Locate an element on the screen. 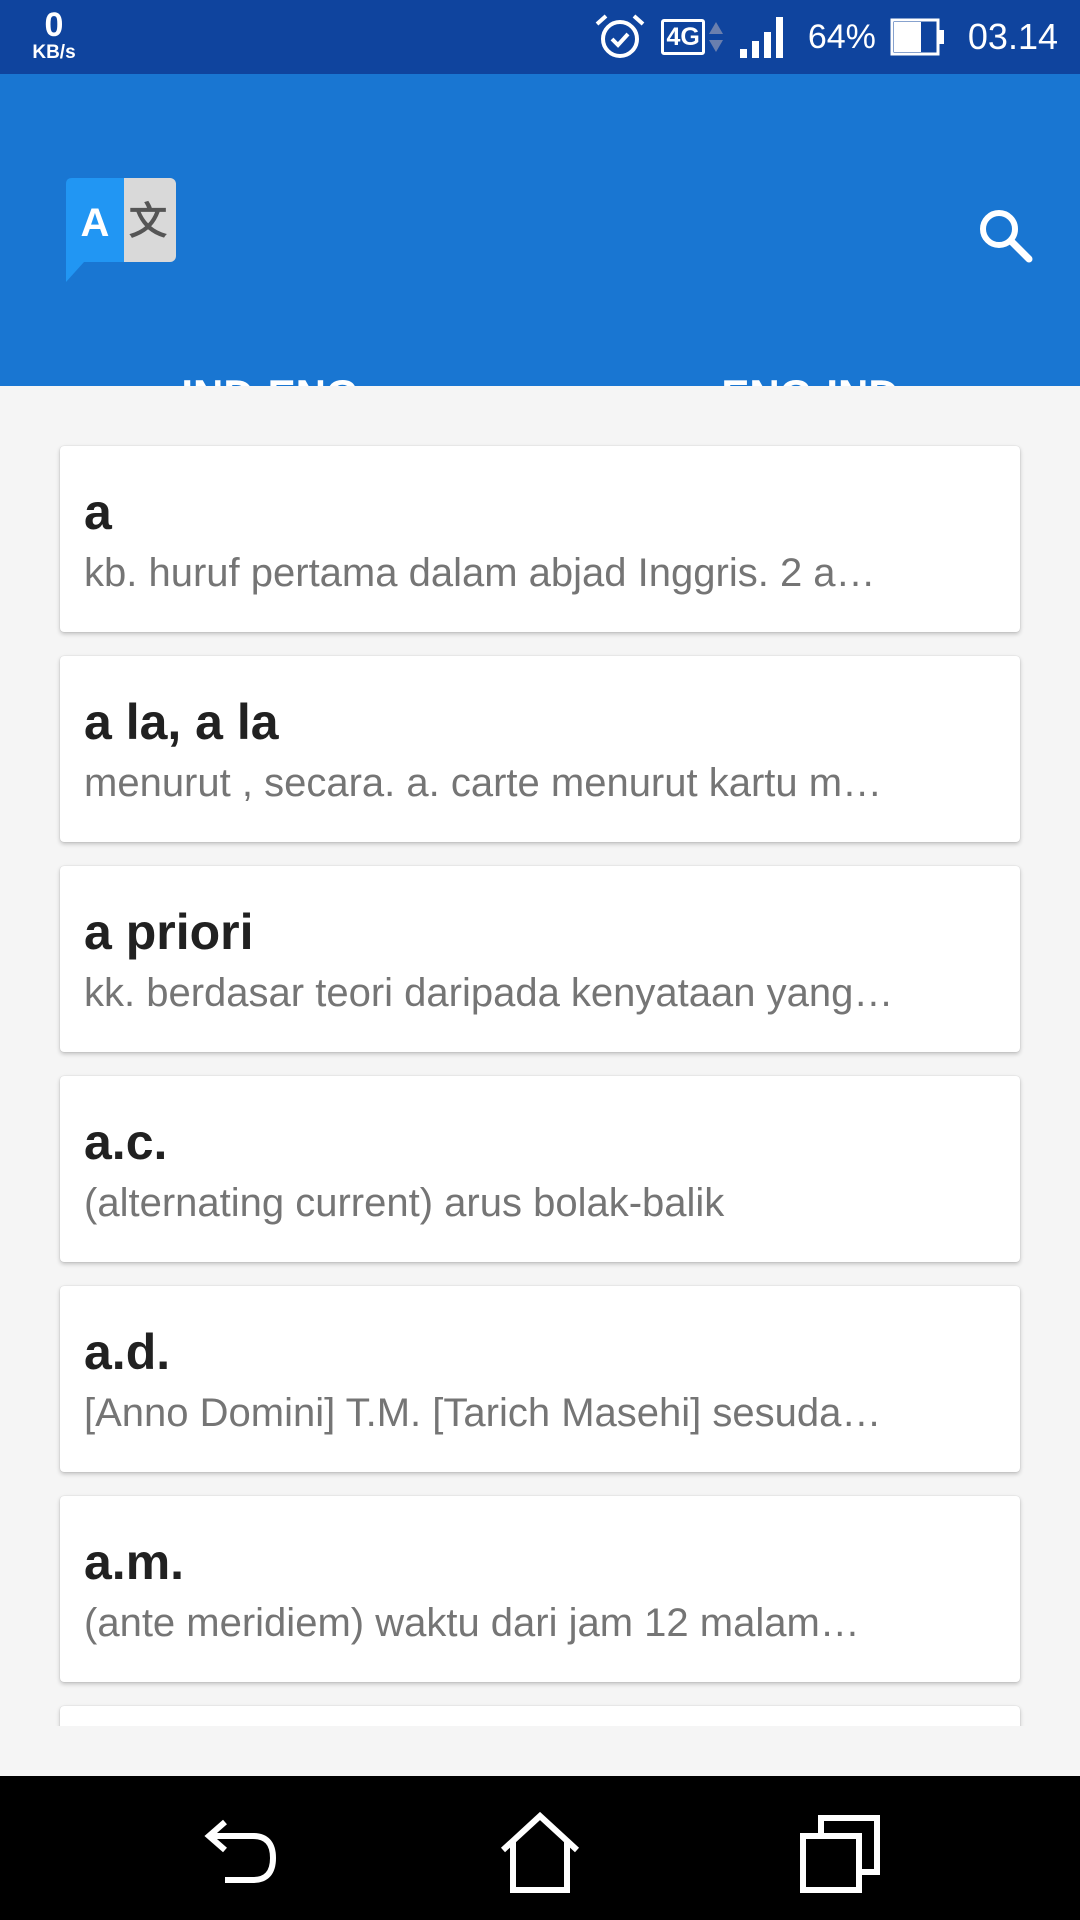  translate-icon: A 文 is located at coordinates (121, 230).